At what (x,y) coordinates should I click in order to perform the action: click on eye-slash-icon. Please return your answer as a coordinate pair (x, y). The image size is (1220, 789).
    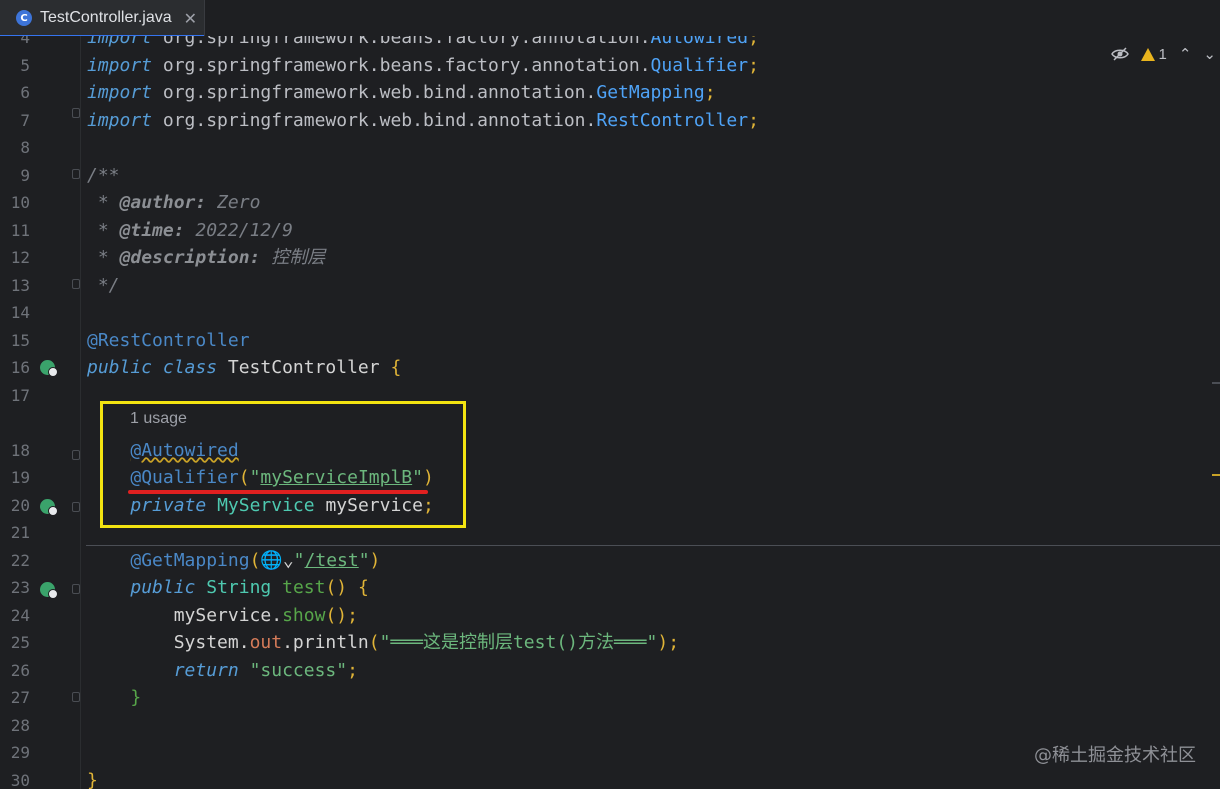
    Looking at the image, I should click on (1119, 54).